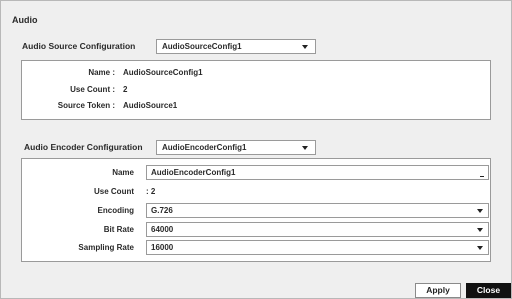  What do you see at coordinates (79, 46) in the screenshot?
I see `audio-source-config-label: Audio Source Configuration` at bounding box center [79, 46].